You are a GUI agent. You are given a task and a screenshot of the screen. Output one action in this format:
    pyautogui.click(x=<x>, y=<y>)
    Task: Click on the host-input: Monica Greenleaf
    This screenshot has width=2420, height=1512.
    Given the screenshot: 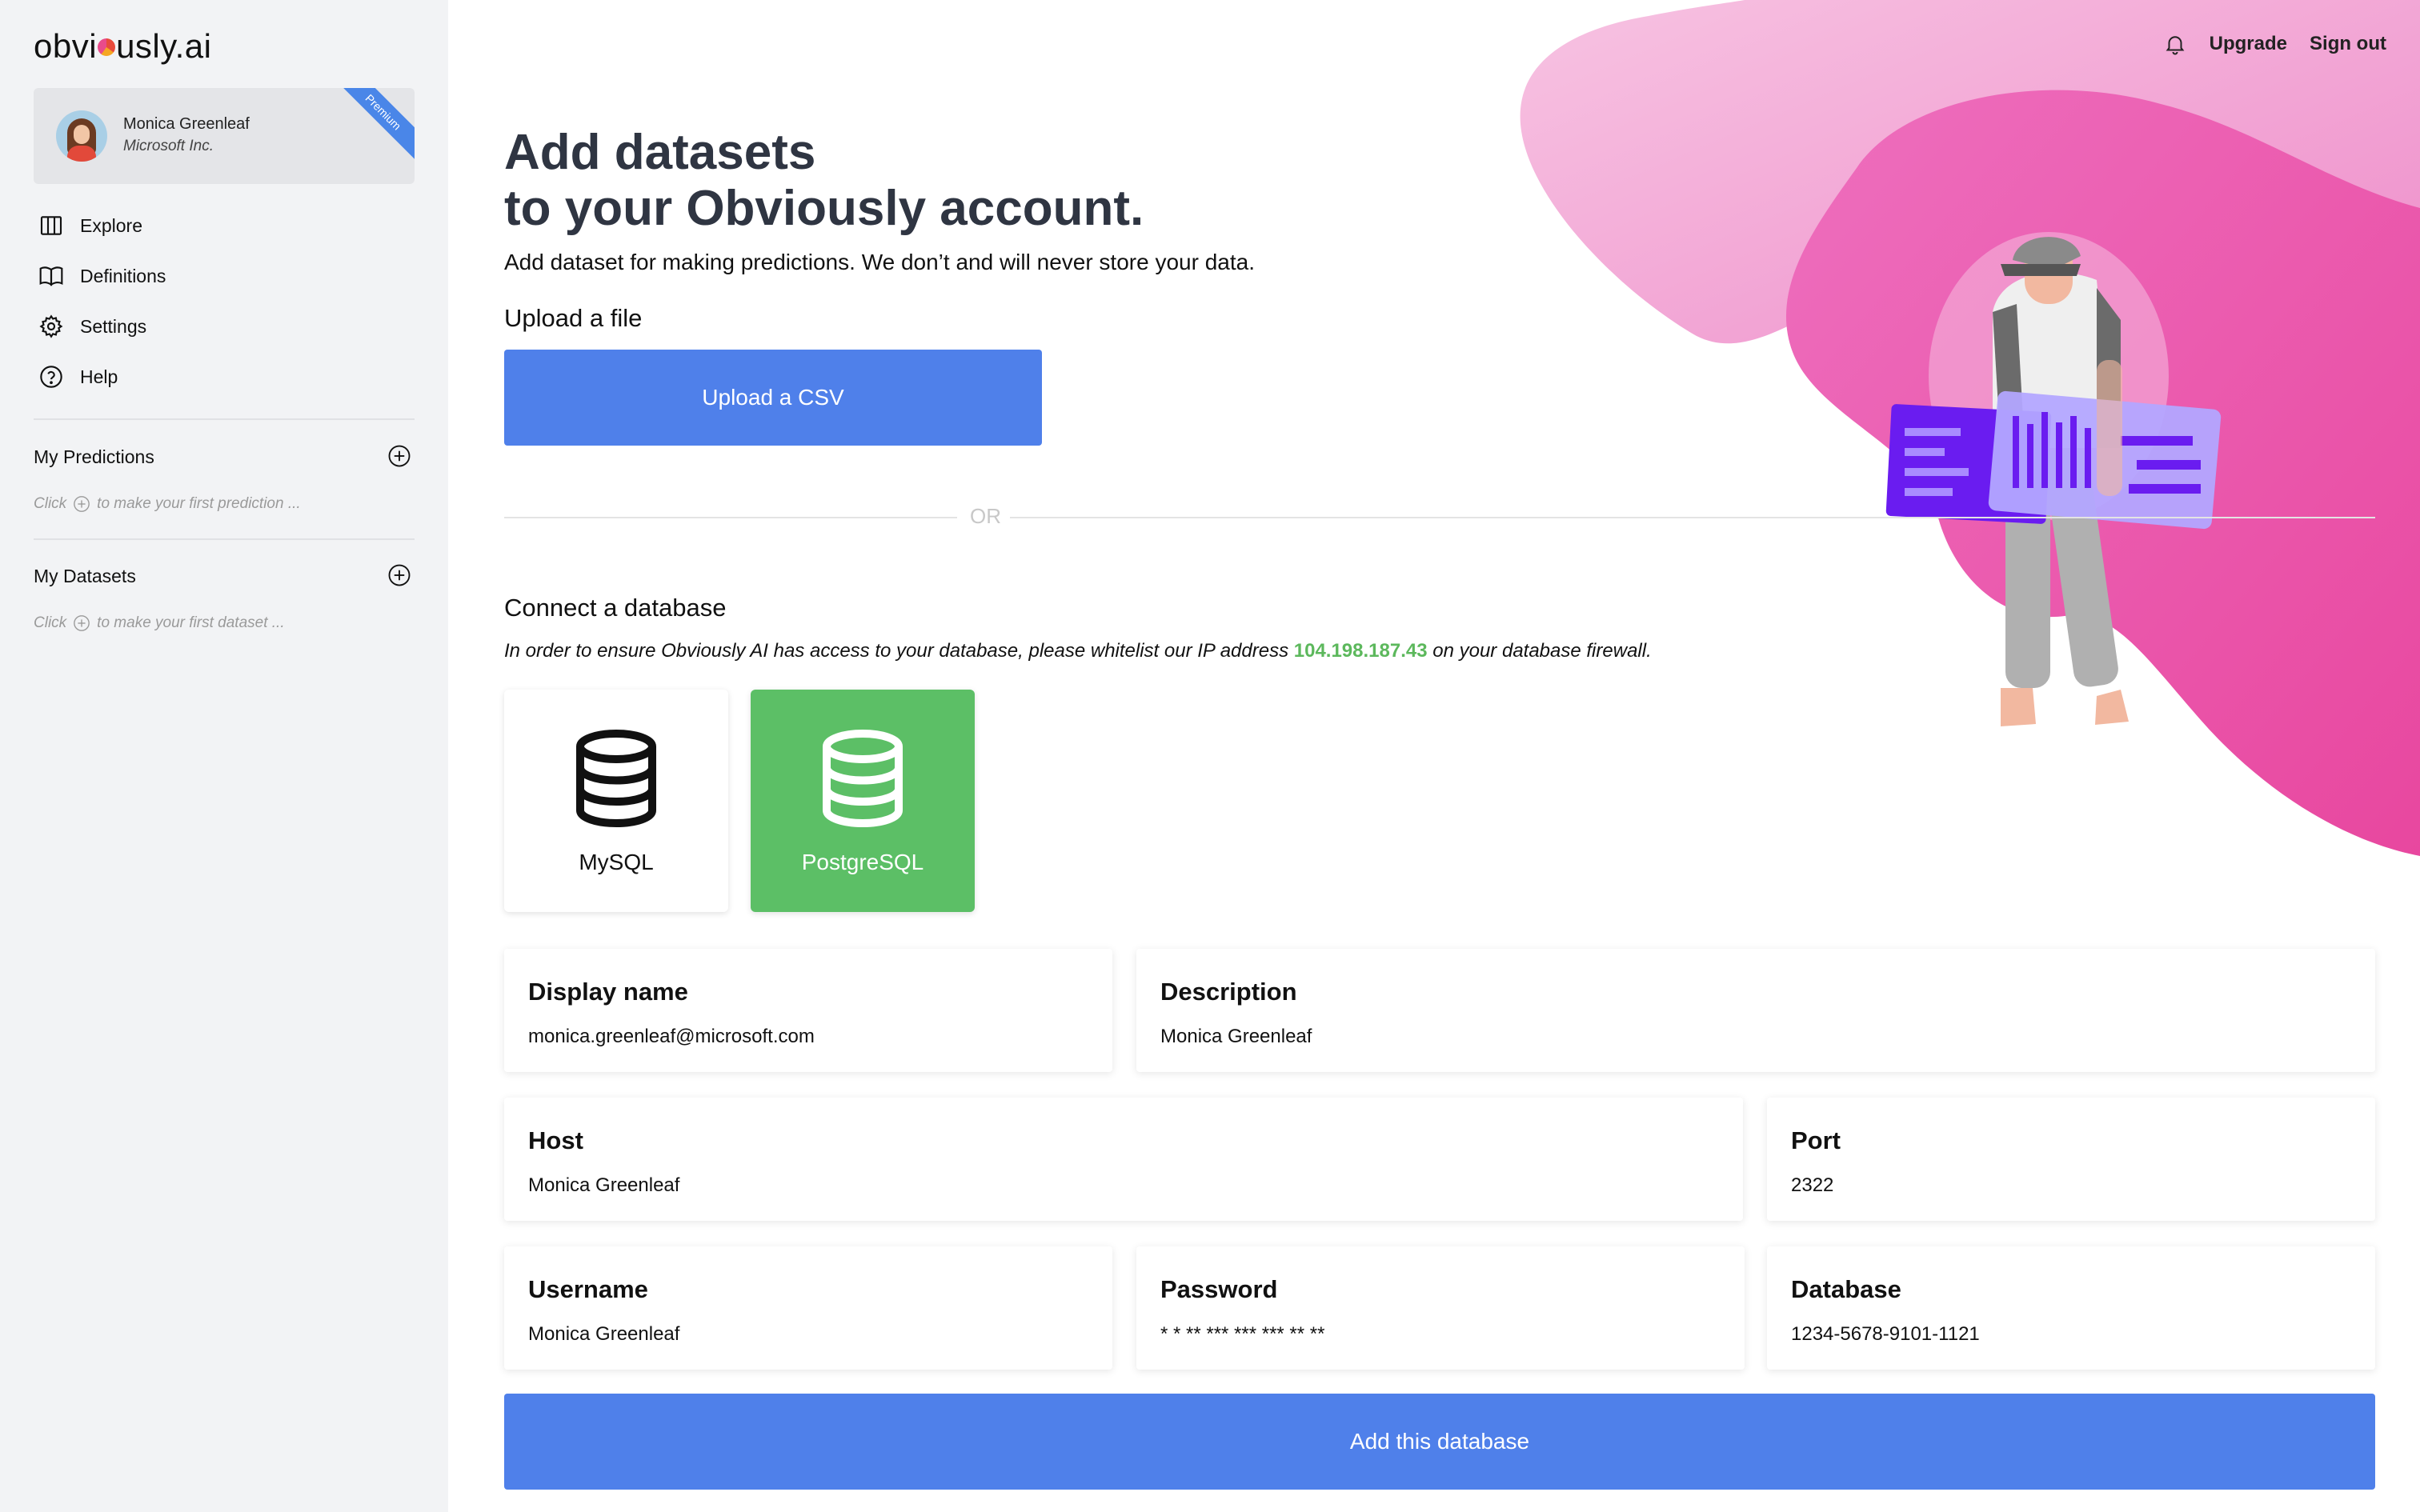 What is the action you would take?
    pyautogui.click(x=1023, y=1185)
    